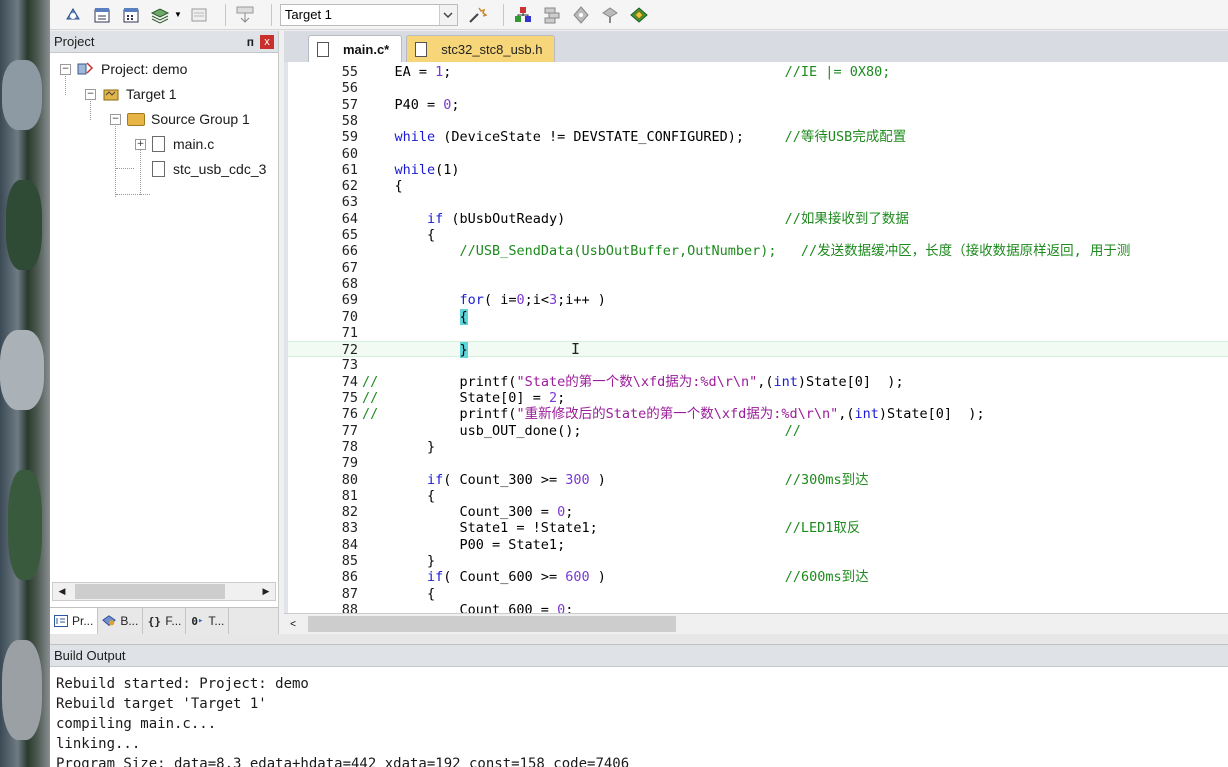  Describe the element at coordinates (758, 480) in the screenshot. I see `code-line: 80 if( Count_300 >= 300 ) //300ms到达` at that location.